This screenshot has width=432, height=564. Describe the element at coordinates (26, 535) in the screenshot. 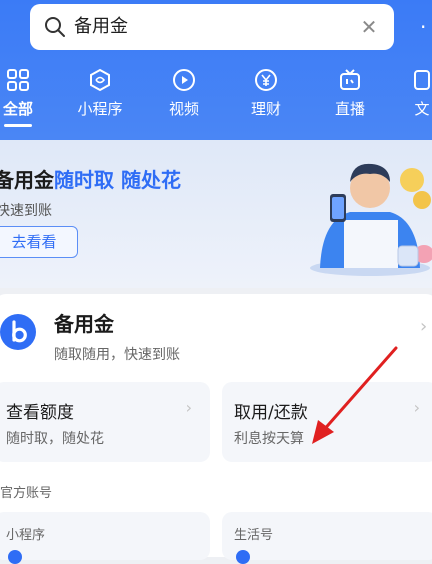

I see `entry-label: 小程序` at that location.